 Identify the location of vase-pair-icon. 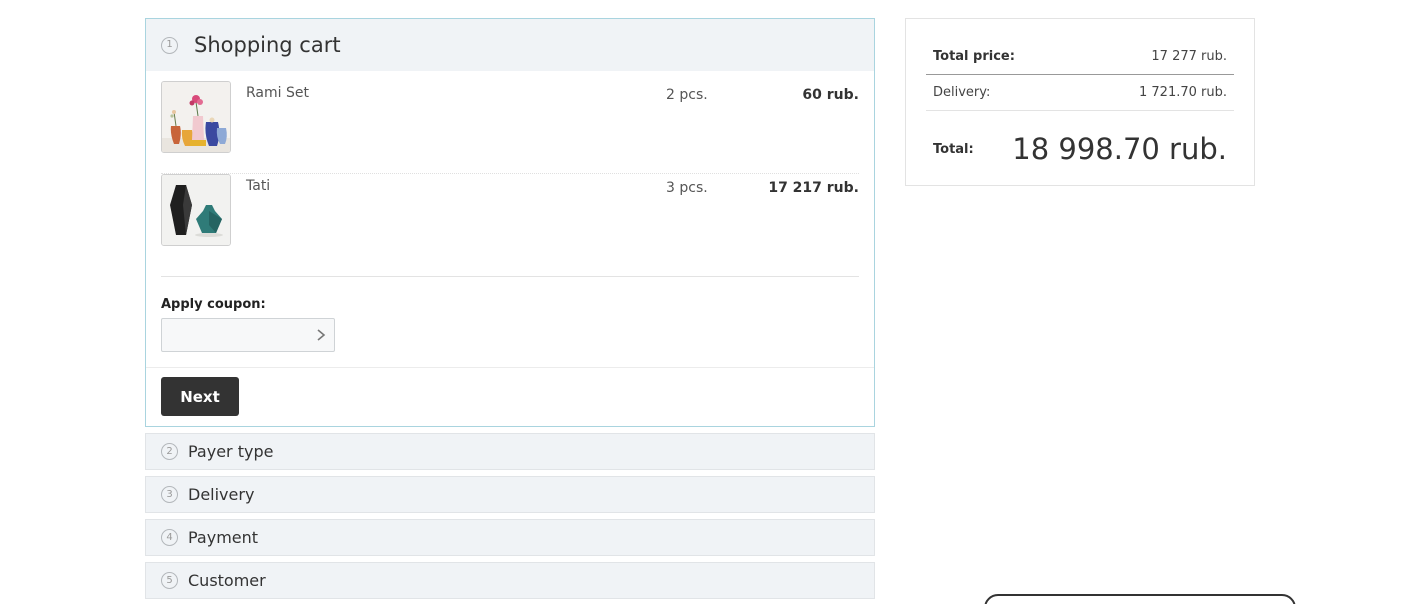
(196, 210).